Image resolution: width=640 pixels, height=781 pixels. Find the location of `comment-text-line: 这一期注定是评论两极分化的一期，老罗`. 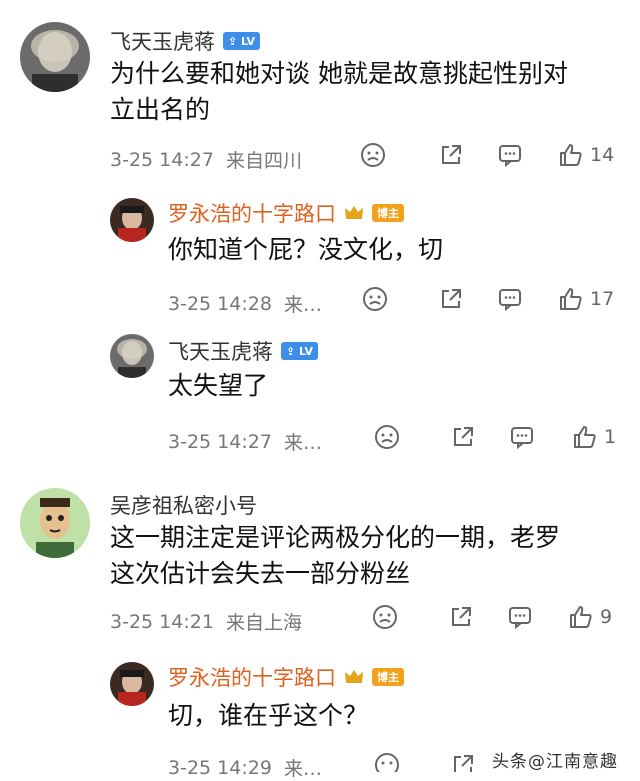

comment-text-line: 这一期注定是评论两极分化的一期，老罗 is located at coordinates (335, 537).